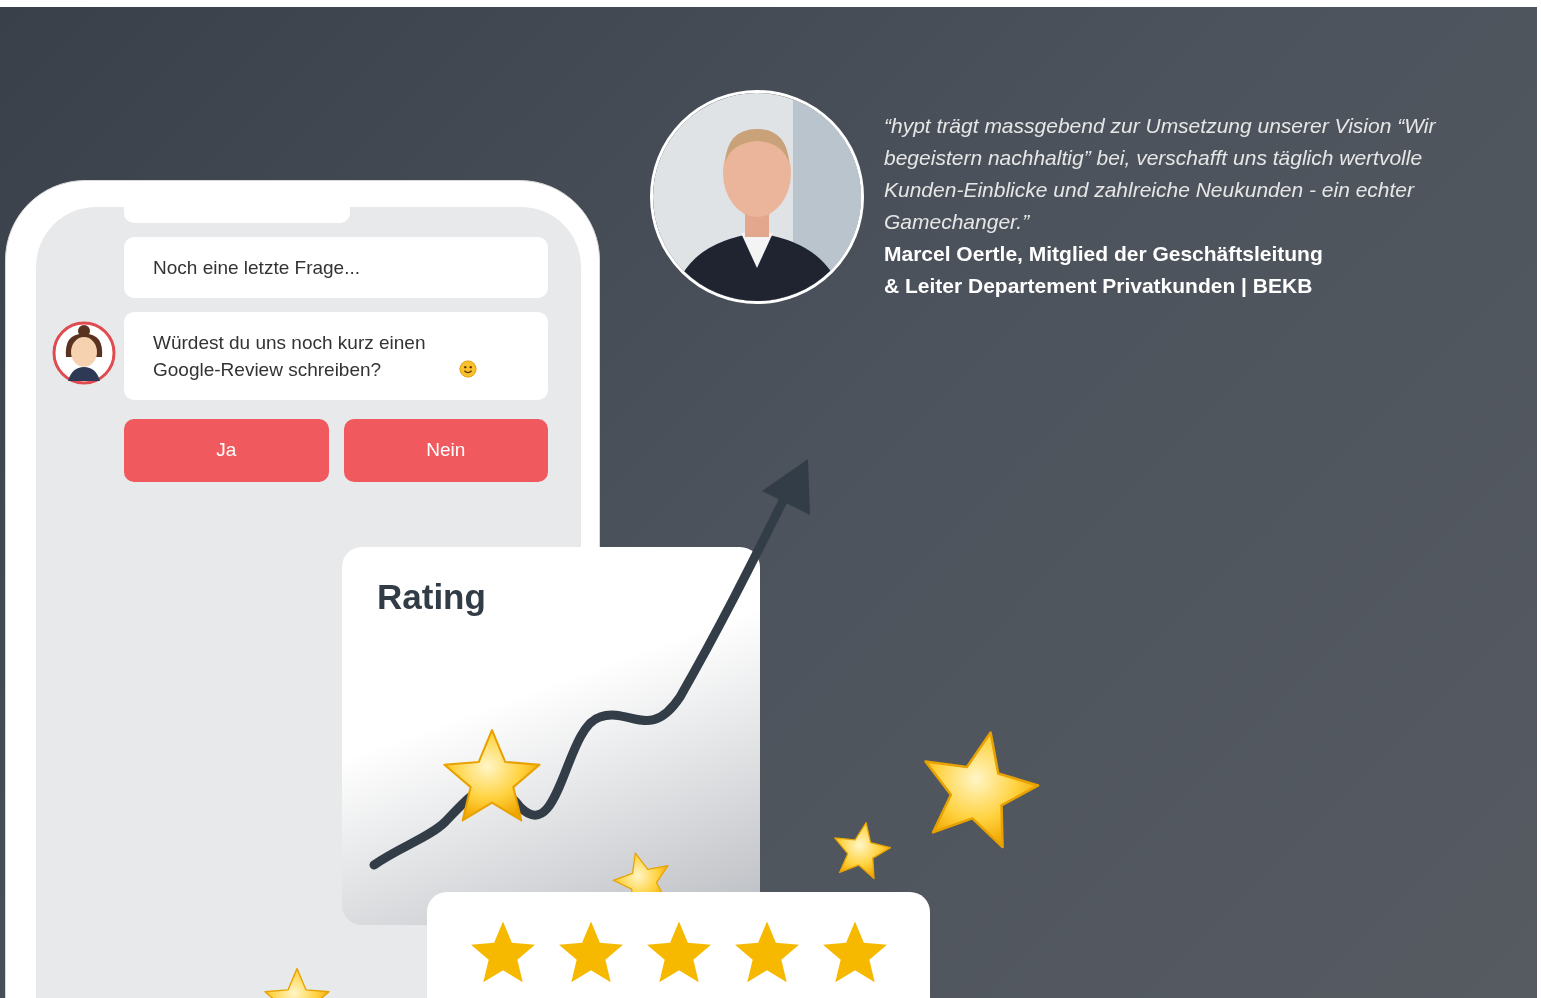  Describe the element at coordinates (431, 597) in the screenshot. I see `rating-title: Rating` at that location.